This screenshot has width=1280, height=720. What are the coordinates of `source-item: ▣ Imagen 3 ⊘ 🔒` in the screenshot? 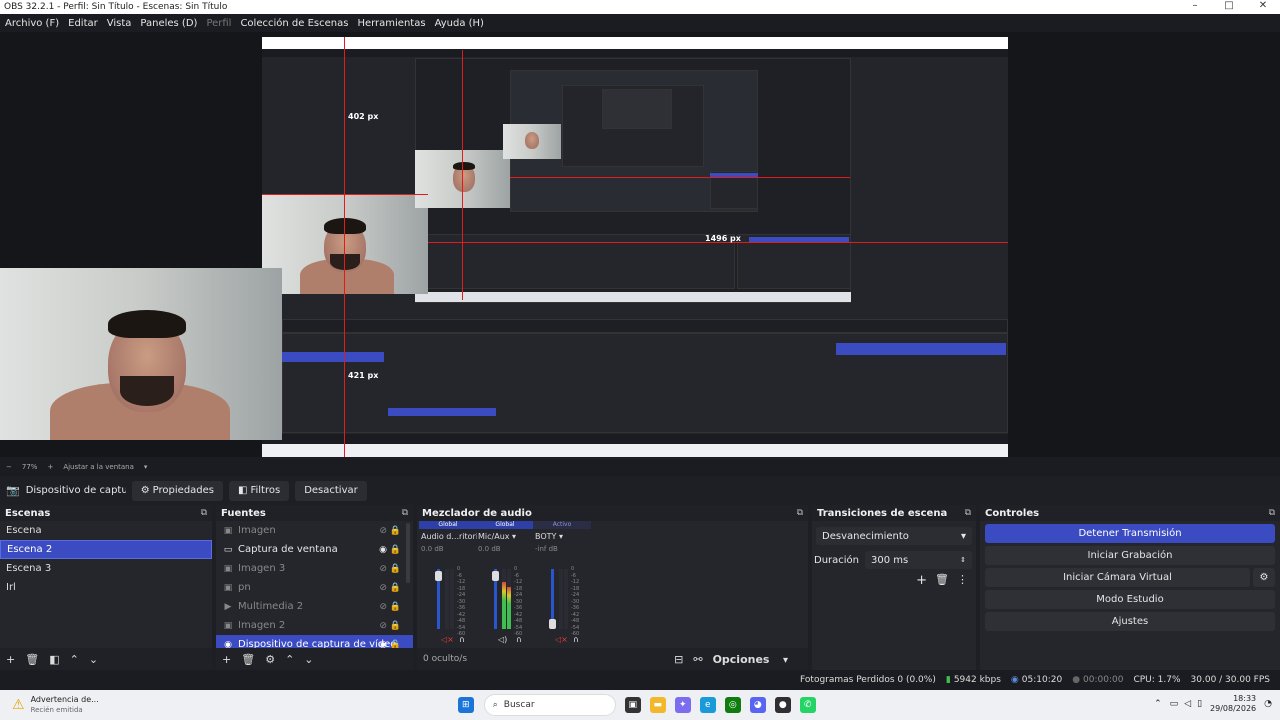 It's located at (314, 568).